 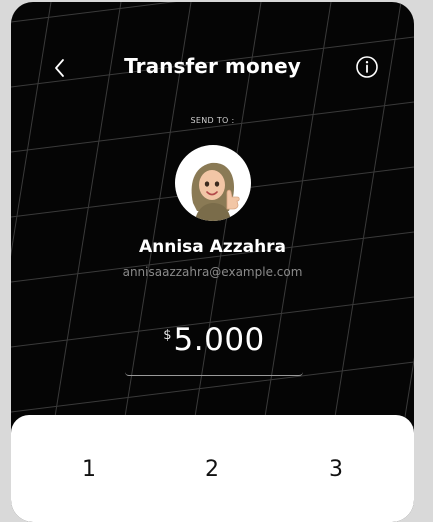 What do you see at coordinates (214, 374) in the screenshot?
I see `amount-underline` at bounding box center [214, 374].